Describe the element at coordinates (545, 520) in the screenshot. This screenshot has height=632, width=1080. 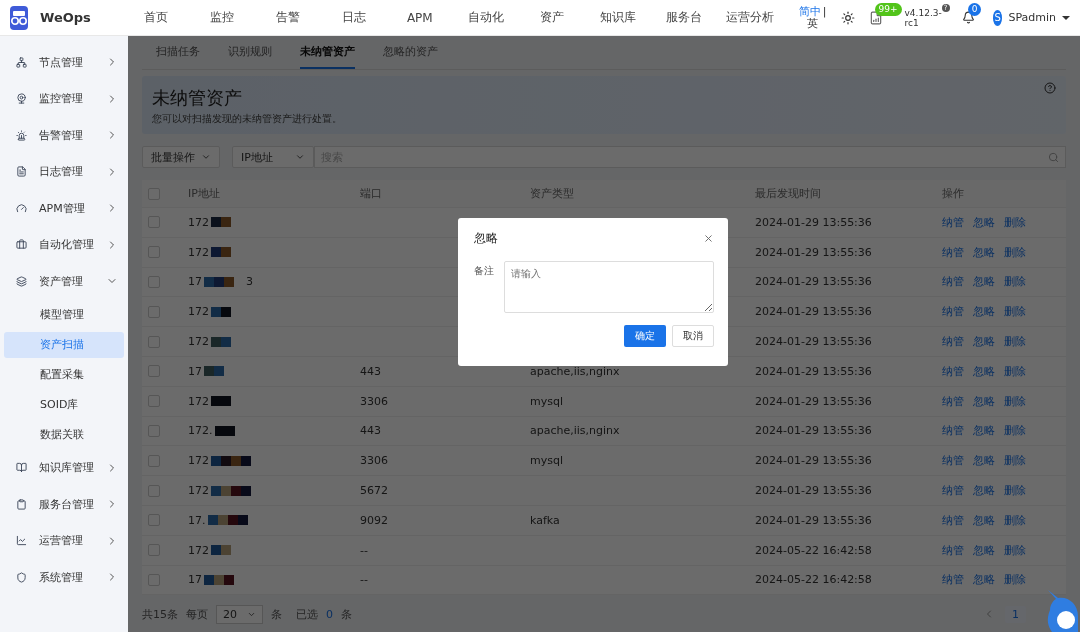
I see `table-cell: kafka` at that location.